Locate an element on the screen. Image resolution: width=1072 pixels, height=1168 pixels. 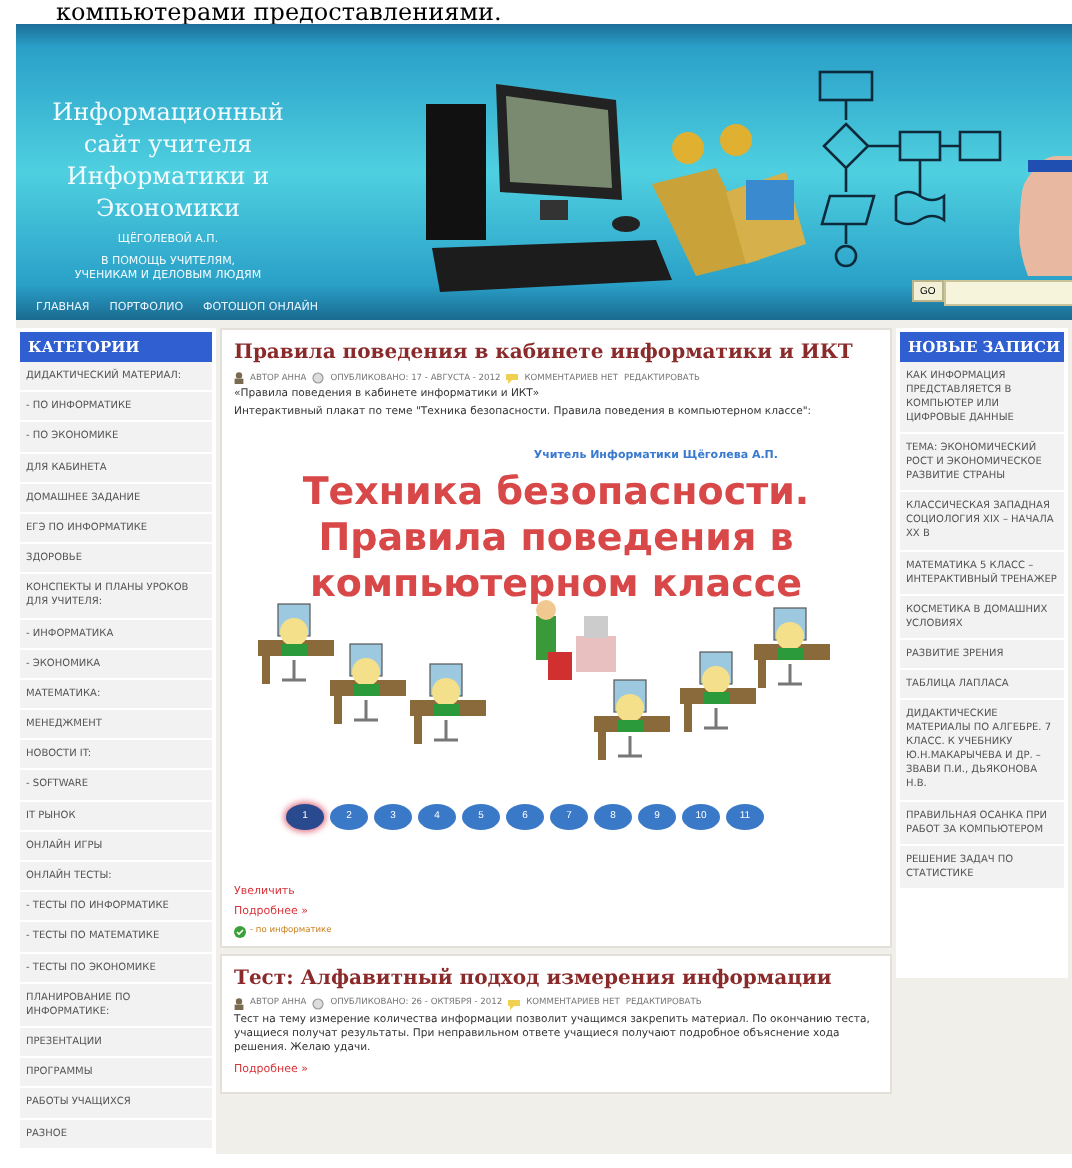
site-title: Информационный сайт учителя Информатики и Экономики is located at coordinates (168, 160).